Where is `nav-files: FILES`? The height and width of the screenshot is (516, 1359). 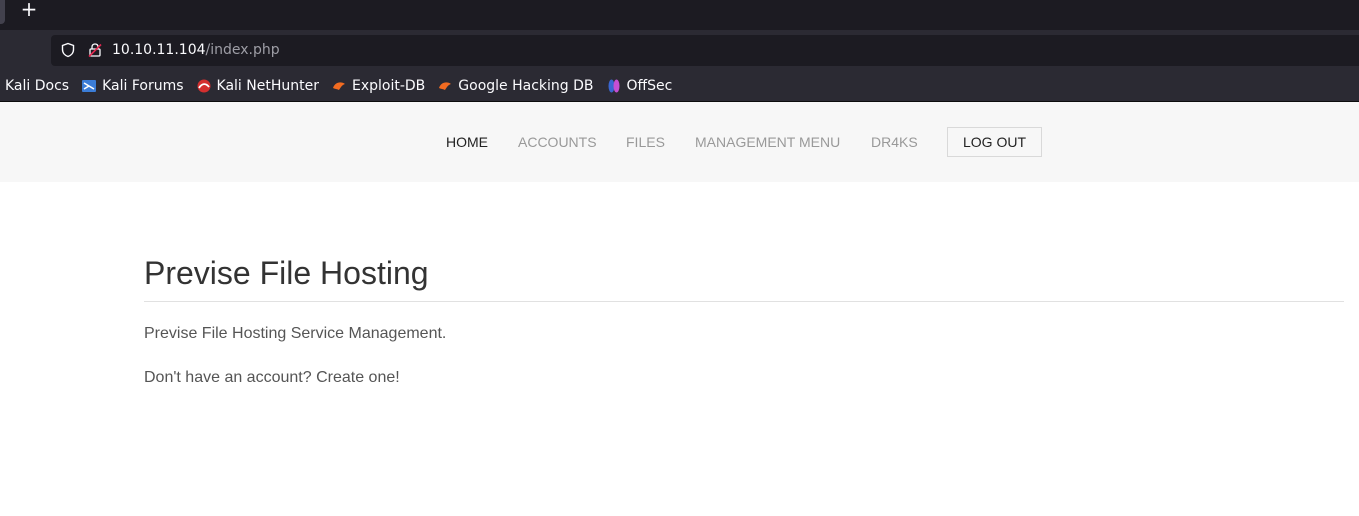 nav-files: FILES is located at coordinates (645, 142).